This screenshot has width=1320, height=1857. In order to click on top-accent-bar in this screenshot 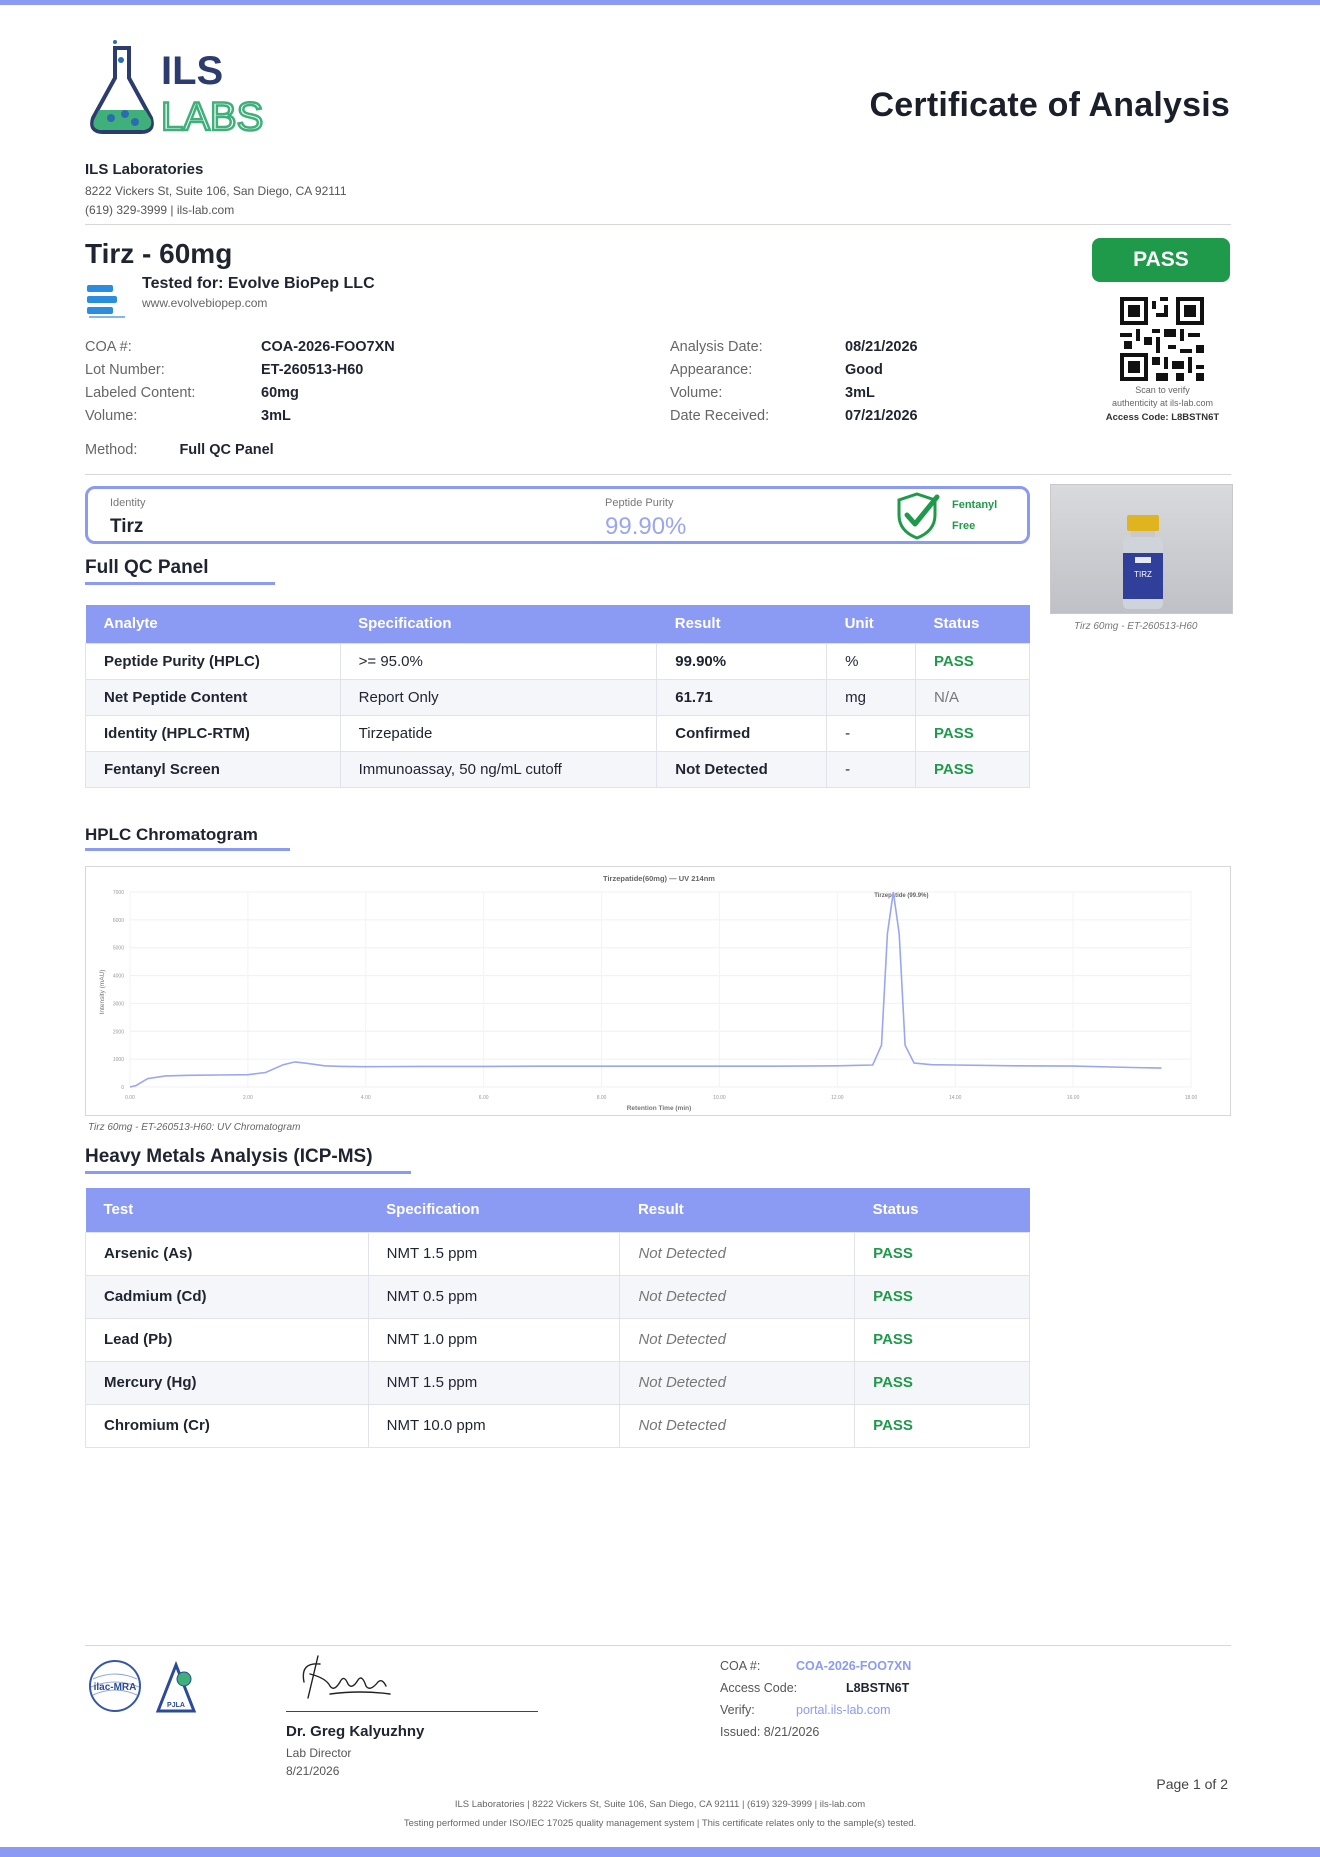, I will do `click(660, 2)`.